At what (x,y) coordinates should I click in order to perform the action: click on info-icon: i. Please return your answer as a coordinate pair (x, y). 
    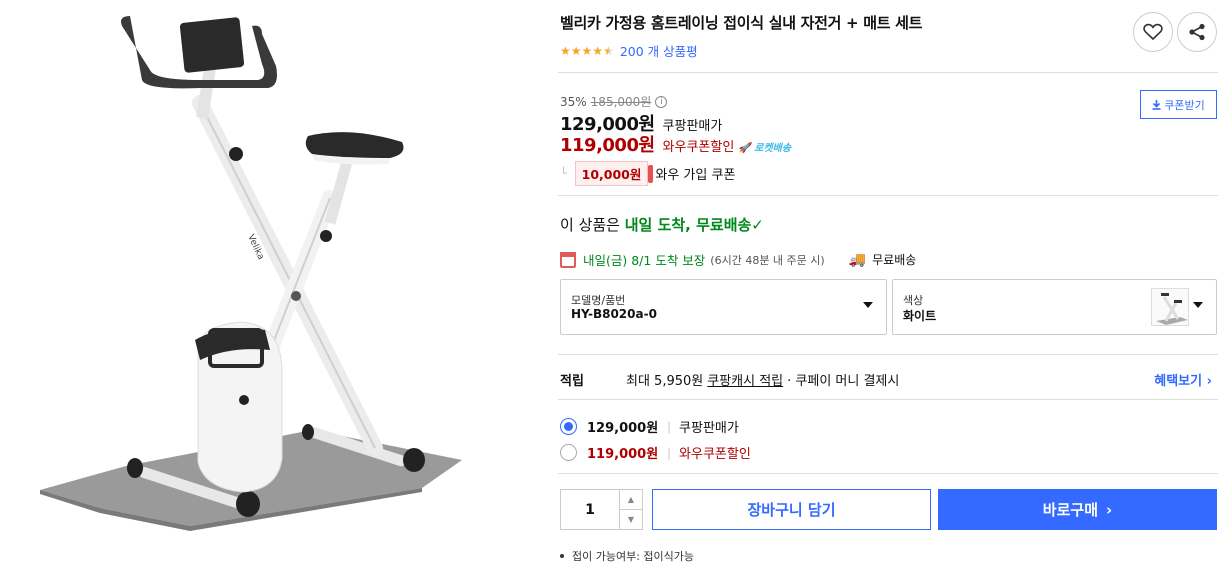
    Looking at the image, I should click on (661, 101).